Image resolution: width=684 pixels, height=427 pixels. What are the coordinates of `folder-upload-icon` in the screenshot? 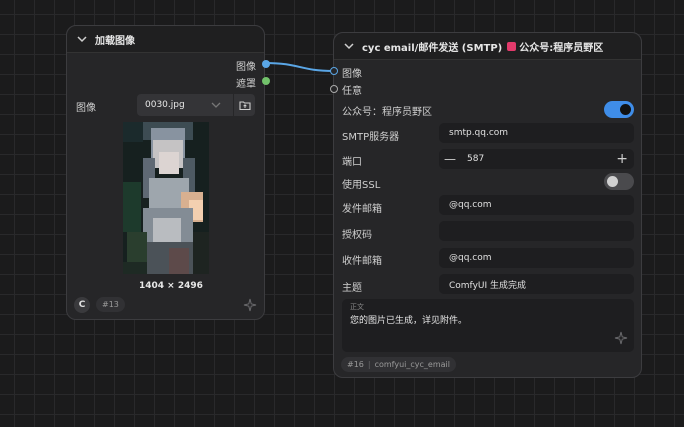 It's located at (244, 105).